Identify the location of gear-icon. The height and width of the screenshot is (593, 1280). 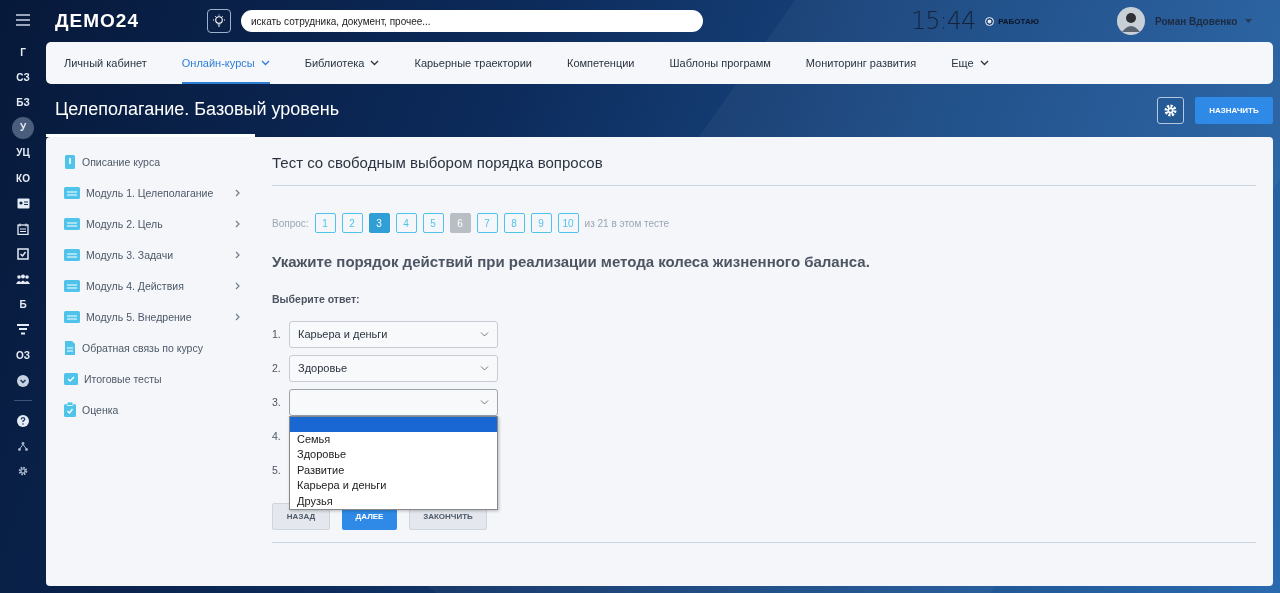
(1170, 110).